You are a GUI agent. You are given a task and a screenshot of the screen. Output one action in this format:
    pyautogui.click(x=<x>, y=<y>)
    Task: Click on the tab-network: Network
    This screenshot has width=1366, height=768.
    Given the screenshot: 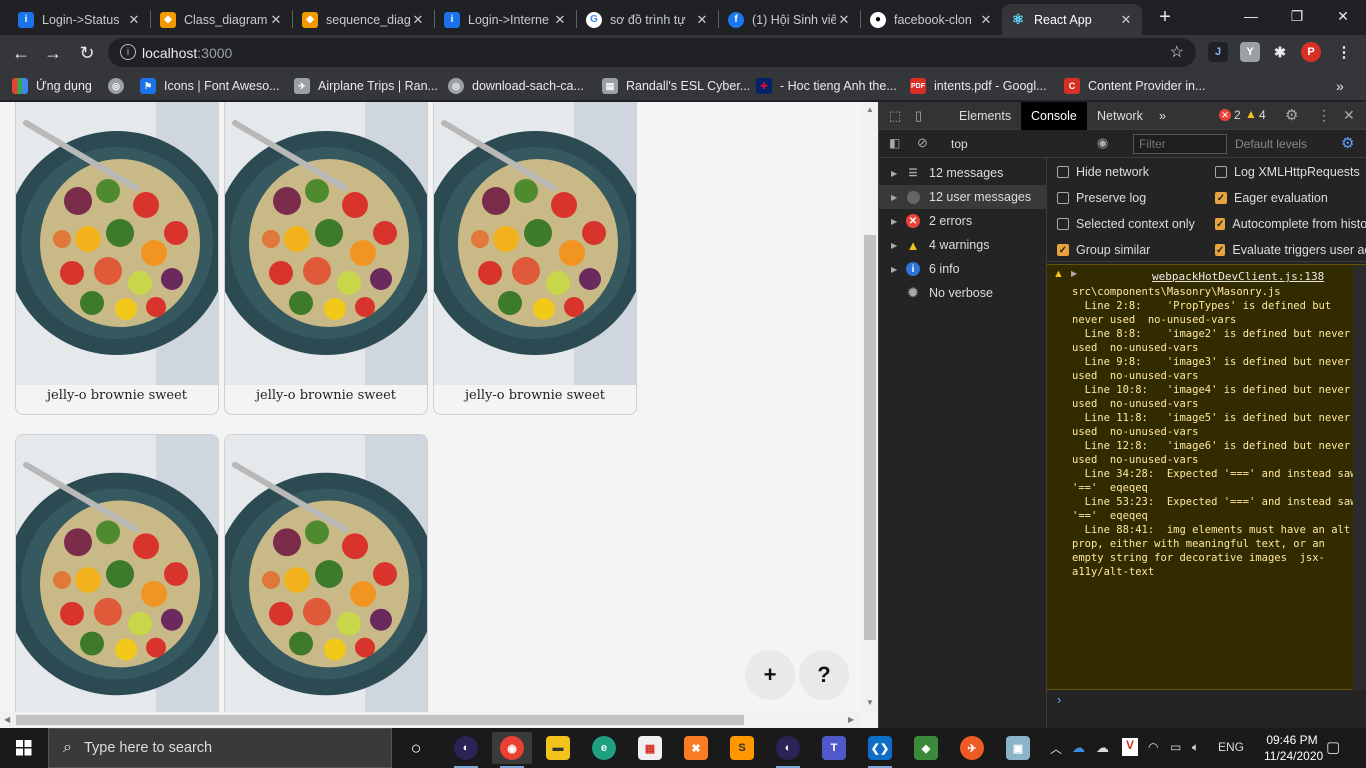 What is the action you would take?
    pyautogui.click(x=1120, y=116)
    